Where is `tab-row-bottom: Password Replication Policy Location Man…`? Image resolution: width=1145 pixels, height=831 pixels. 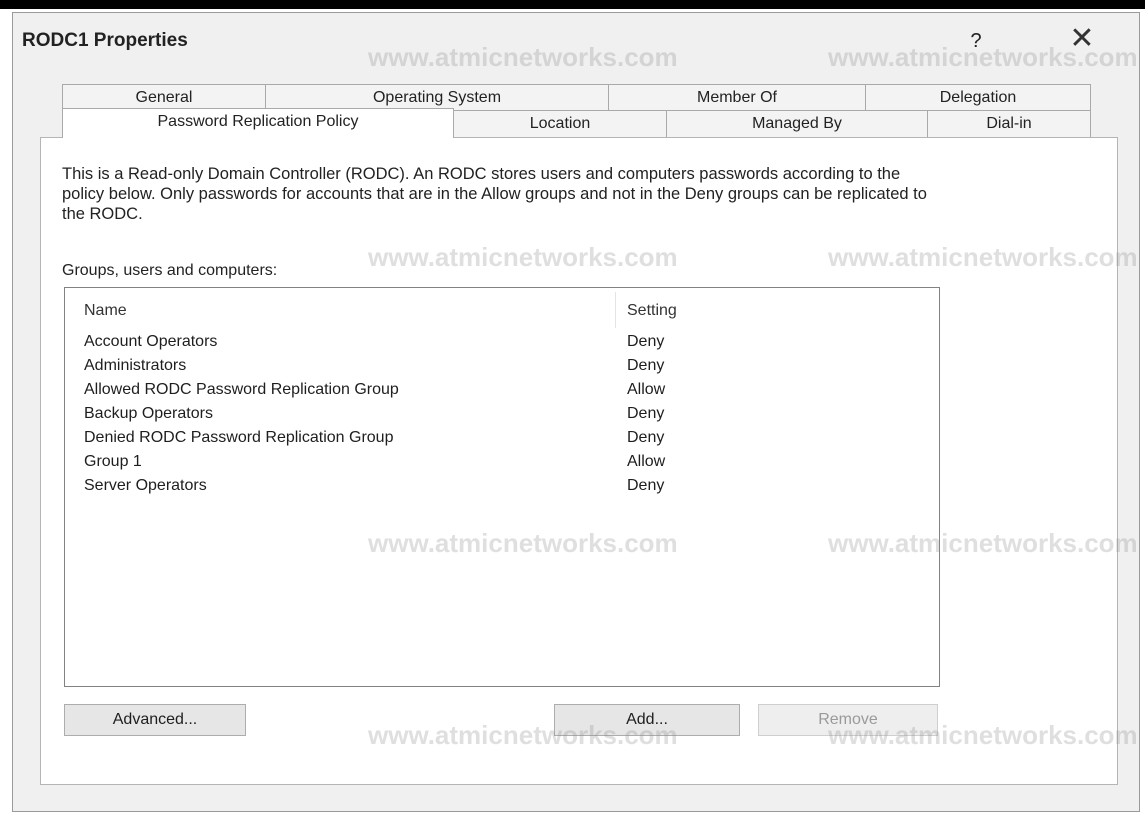 tab-row-bottom: Password Replication Policy Location Man… is located at coordinates (576, 123).